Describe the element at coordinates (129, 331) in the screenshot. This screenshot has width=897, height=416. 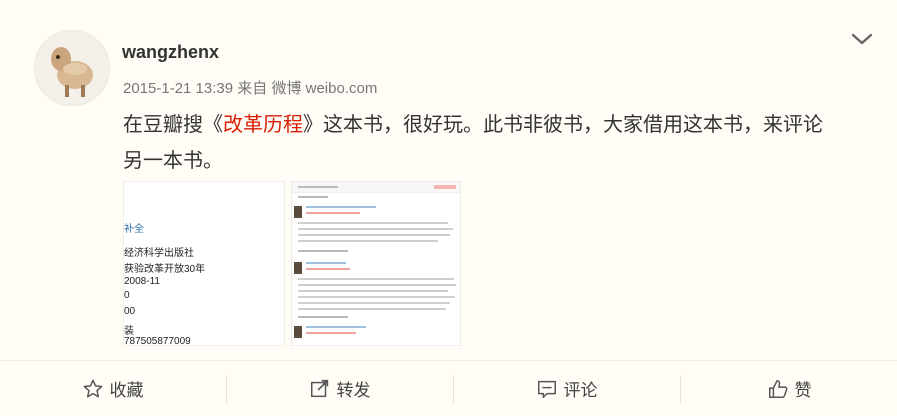
I see `book-info-line: 装` at that location.